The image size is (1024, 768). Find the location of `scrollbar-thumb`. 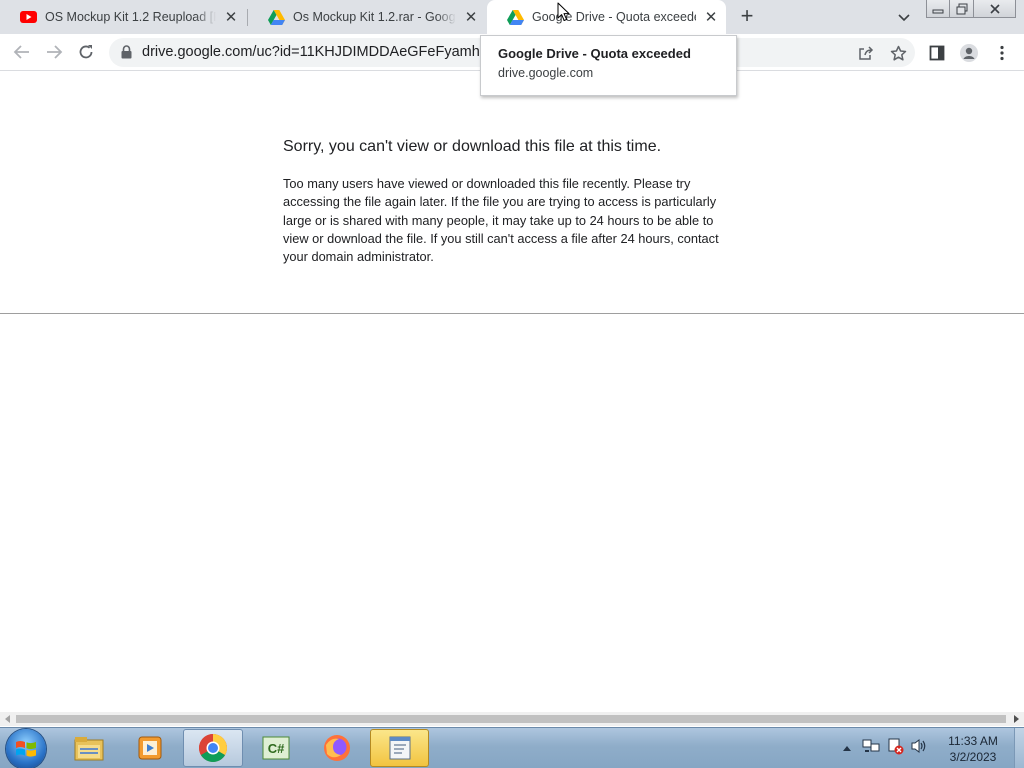

scrollbar-thumb is located at coordinates (511, 719).